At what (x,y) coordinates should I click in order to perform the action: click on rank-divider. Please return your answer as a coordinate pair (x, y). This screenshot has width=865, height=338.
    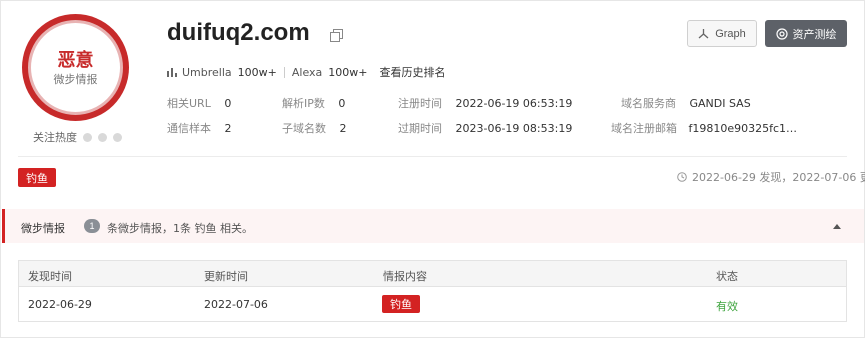
    Looking at the image, I should click on (284, 72).